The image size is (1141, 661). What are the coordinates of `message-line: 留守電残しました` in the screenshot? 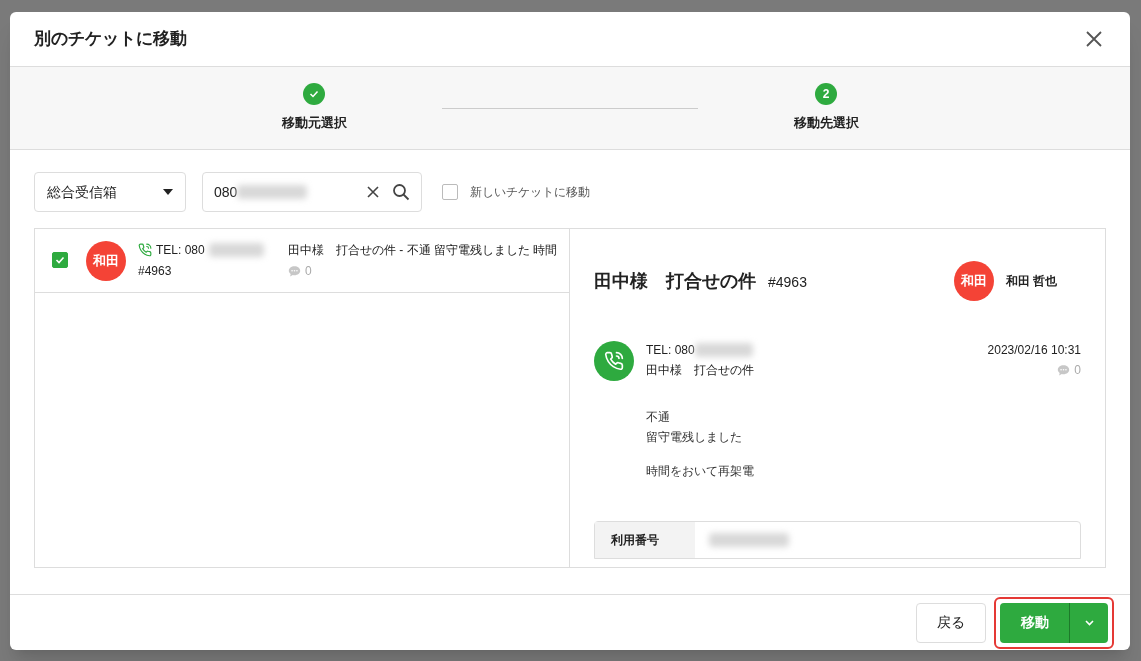 It's located at (694, 437).